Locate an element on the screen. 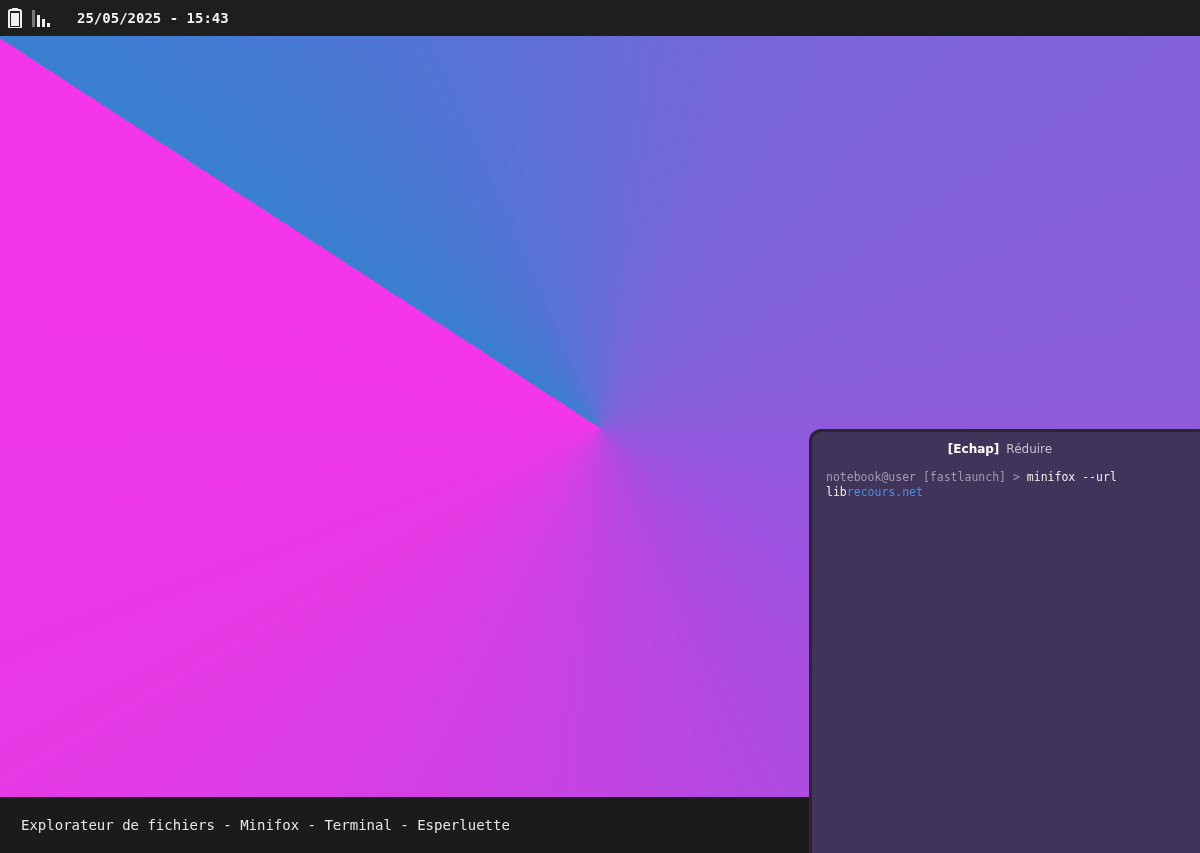 This screenshot has width=1200, height=853. date-time: 25/05/2025 - 15:43 is located at coordinates (153, 18).